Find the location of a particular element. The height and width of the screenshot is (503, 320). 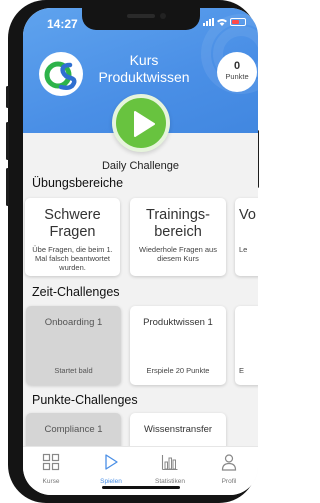

volume-up-button is located at coordinates (7, 141).